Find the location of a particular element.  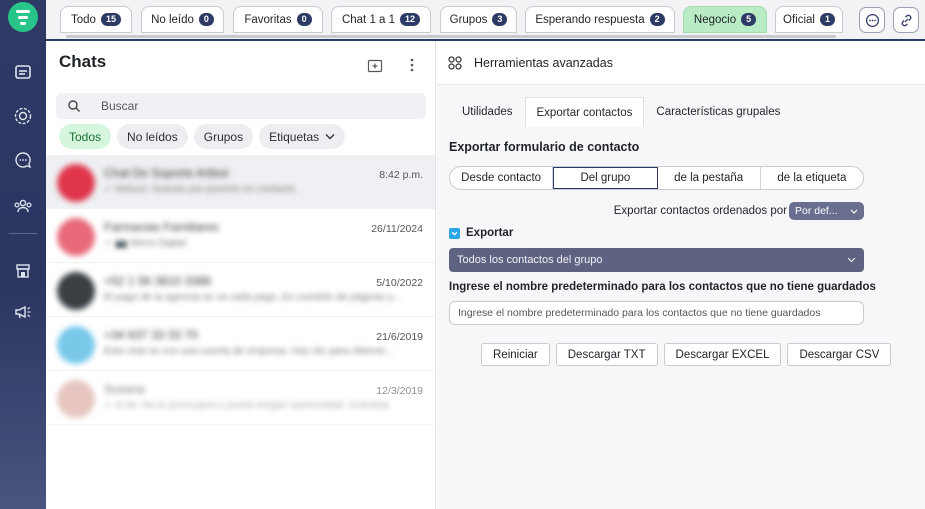

chat-name: +34 637 33 33 70 is located at coordinates (151, 335).